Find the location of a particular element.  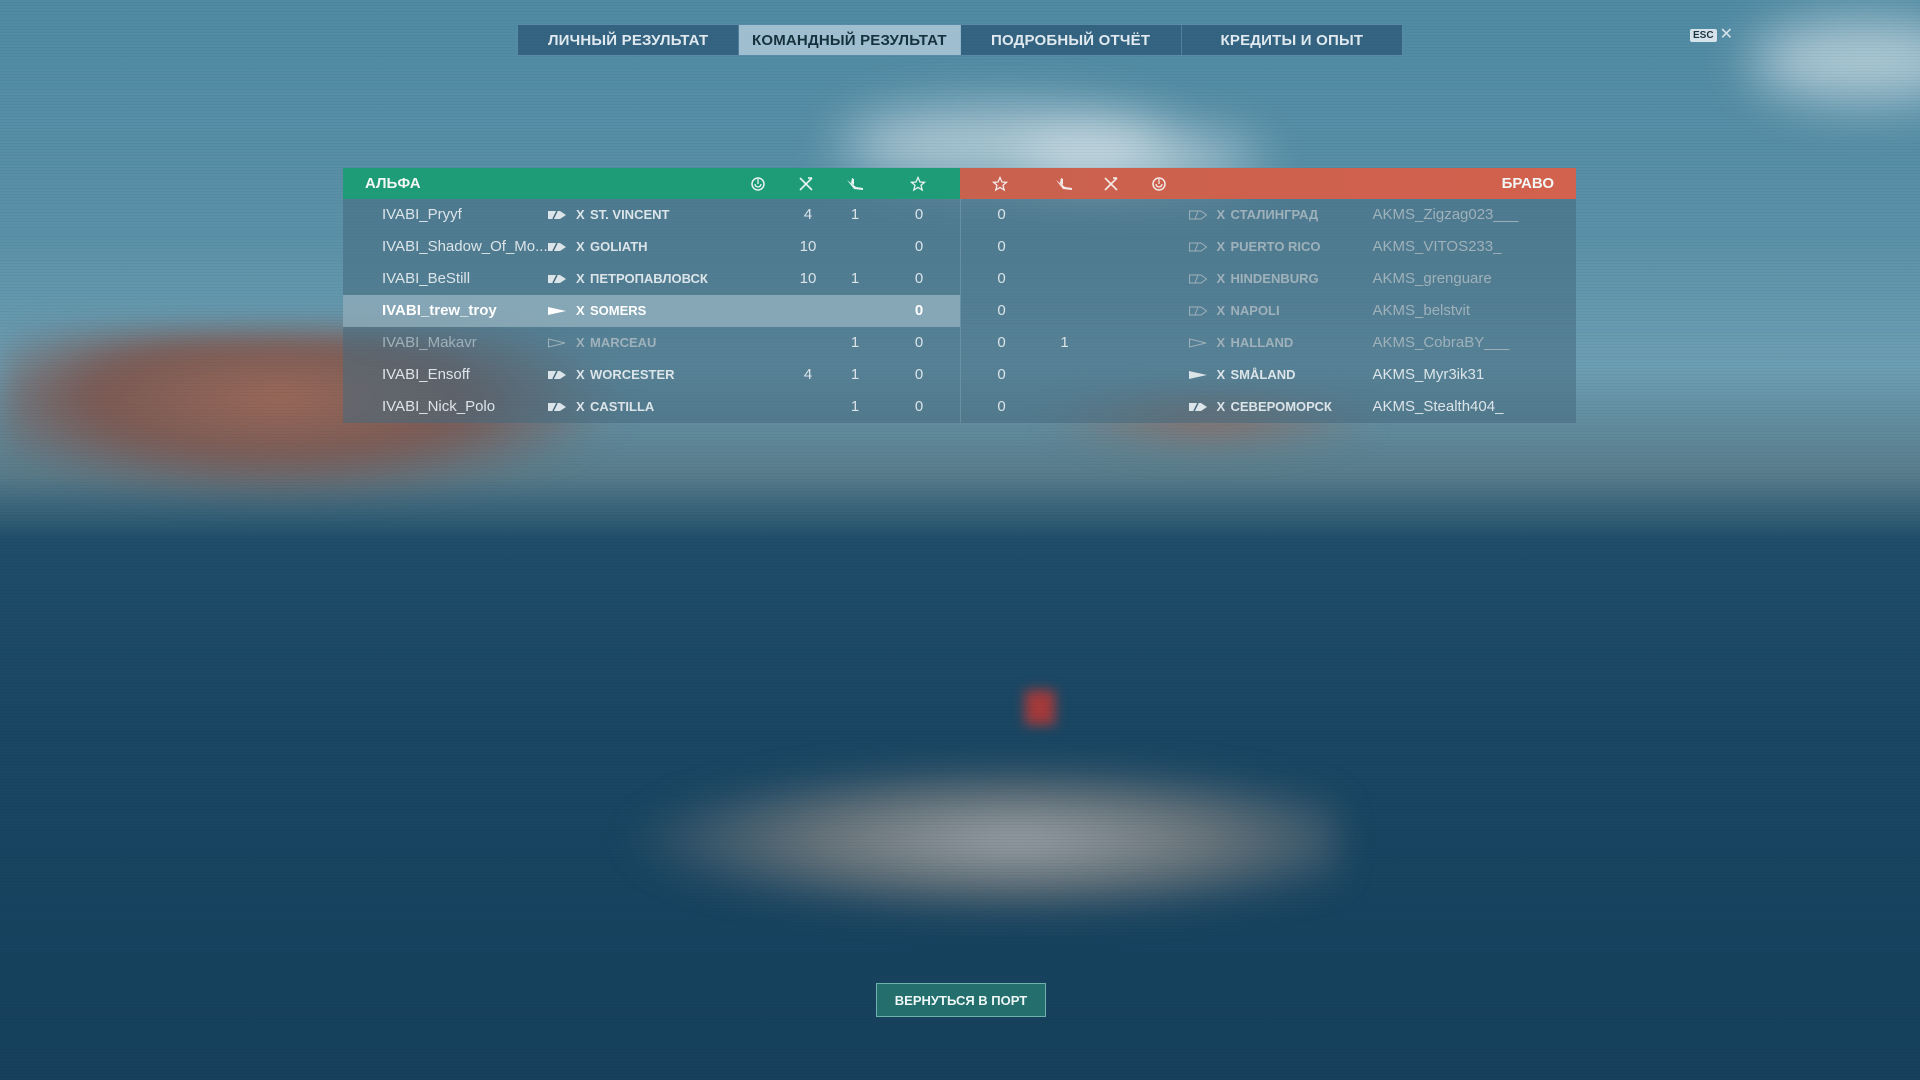

ship-silhouette is located at coordinates (980, 840).